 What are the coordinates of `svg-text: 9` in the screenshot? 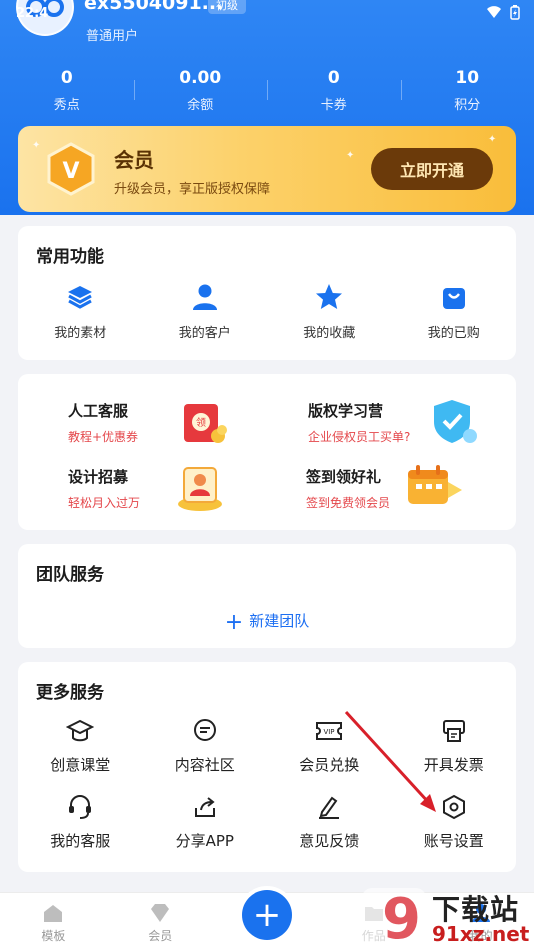 It's located at (401, 918).